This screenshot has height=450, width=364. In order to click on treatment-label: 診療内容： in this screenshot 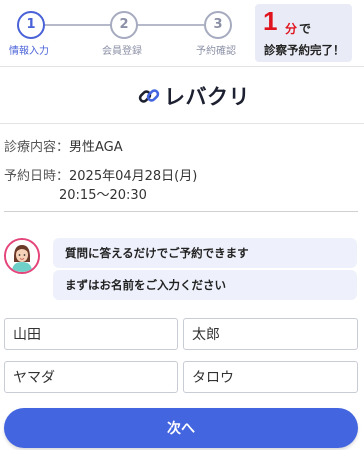, I will do `click(37, 147)`.